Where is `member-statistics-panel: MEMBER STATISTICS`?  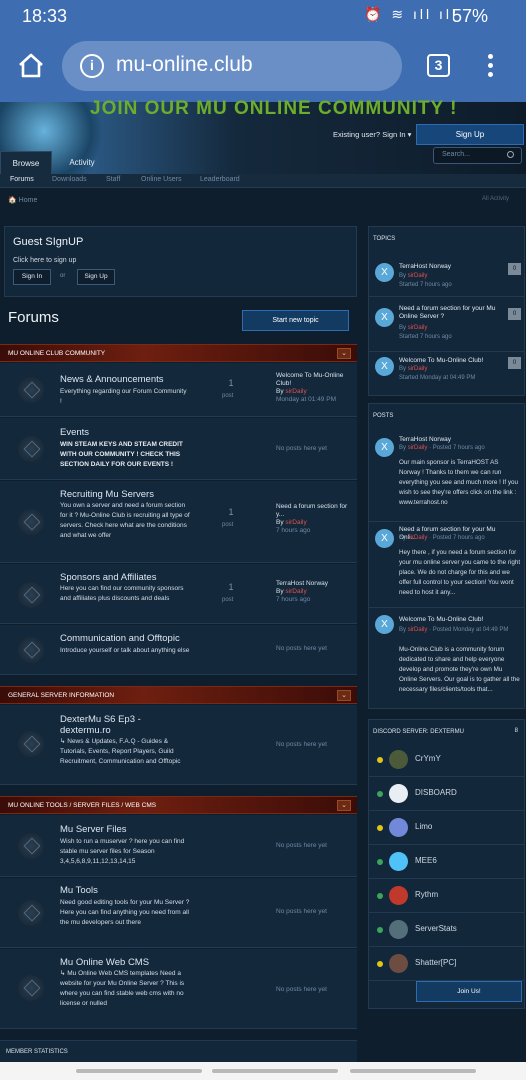 member-statistics-panel: MEMBER STATISTICS is located at coordinates (178, 1051).